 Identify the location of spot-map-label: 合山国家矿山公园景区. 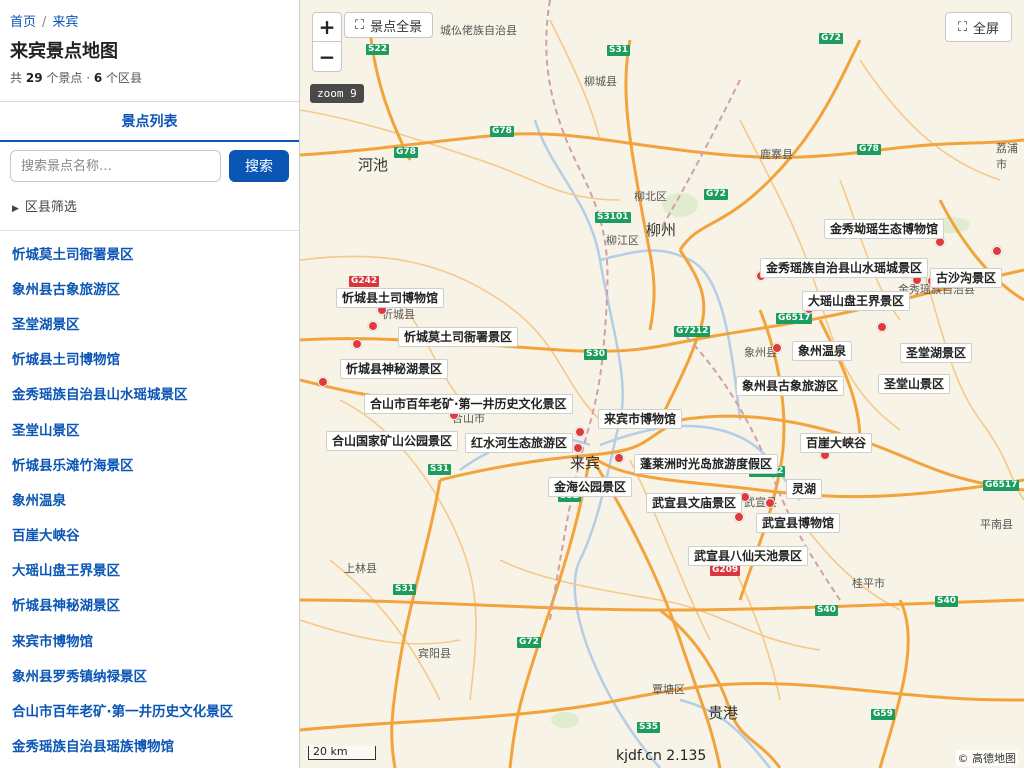
(392, 441).